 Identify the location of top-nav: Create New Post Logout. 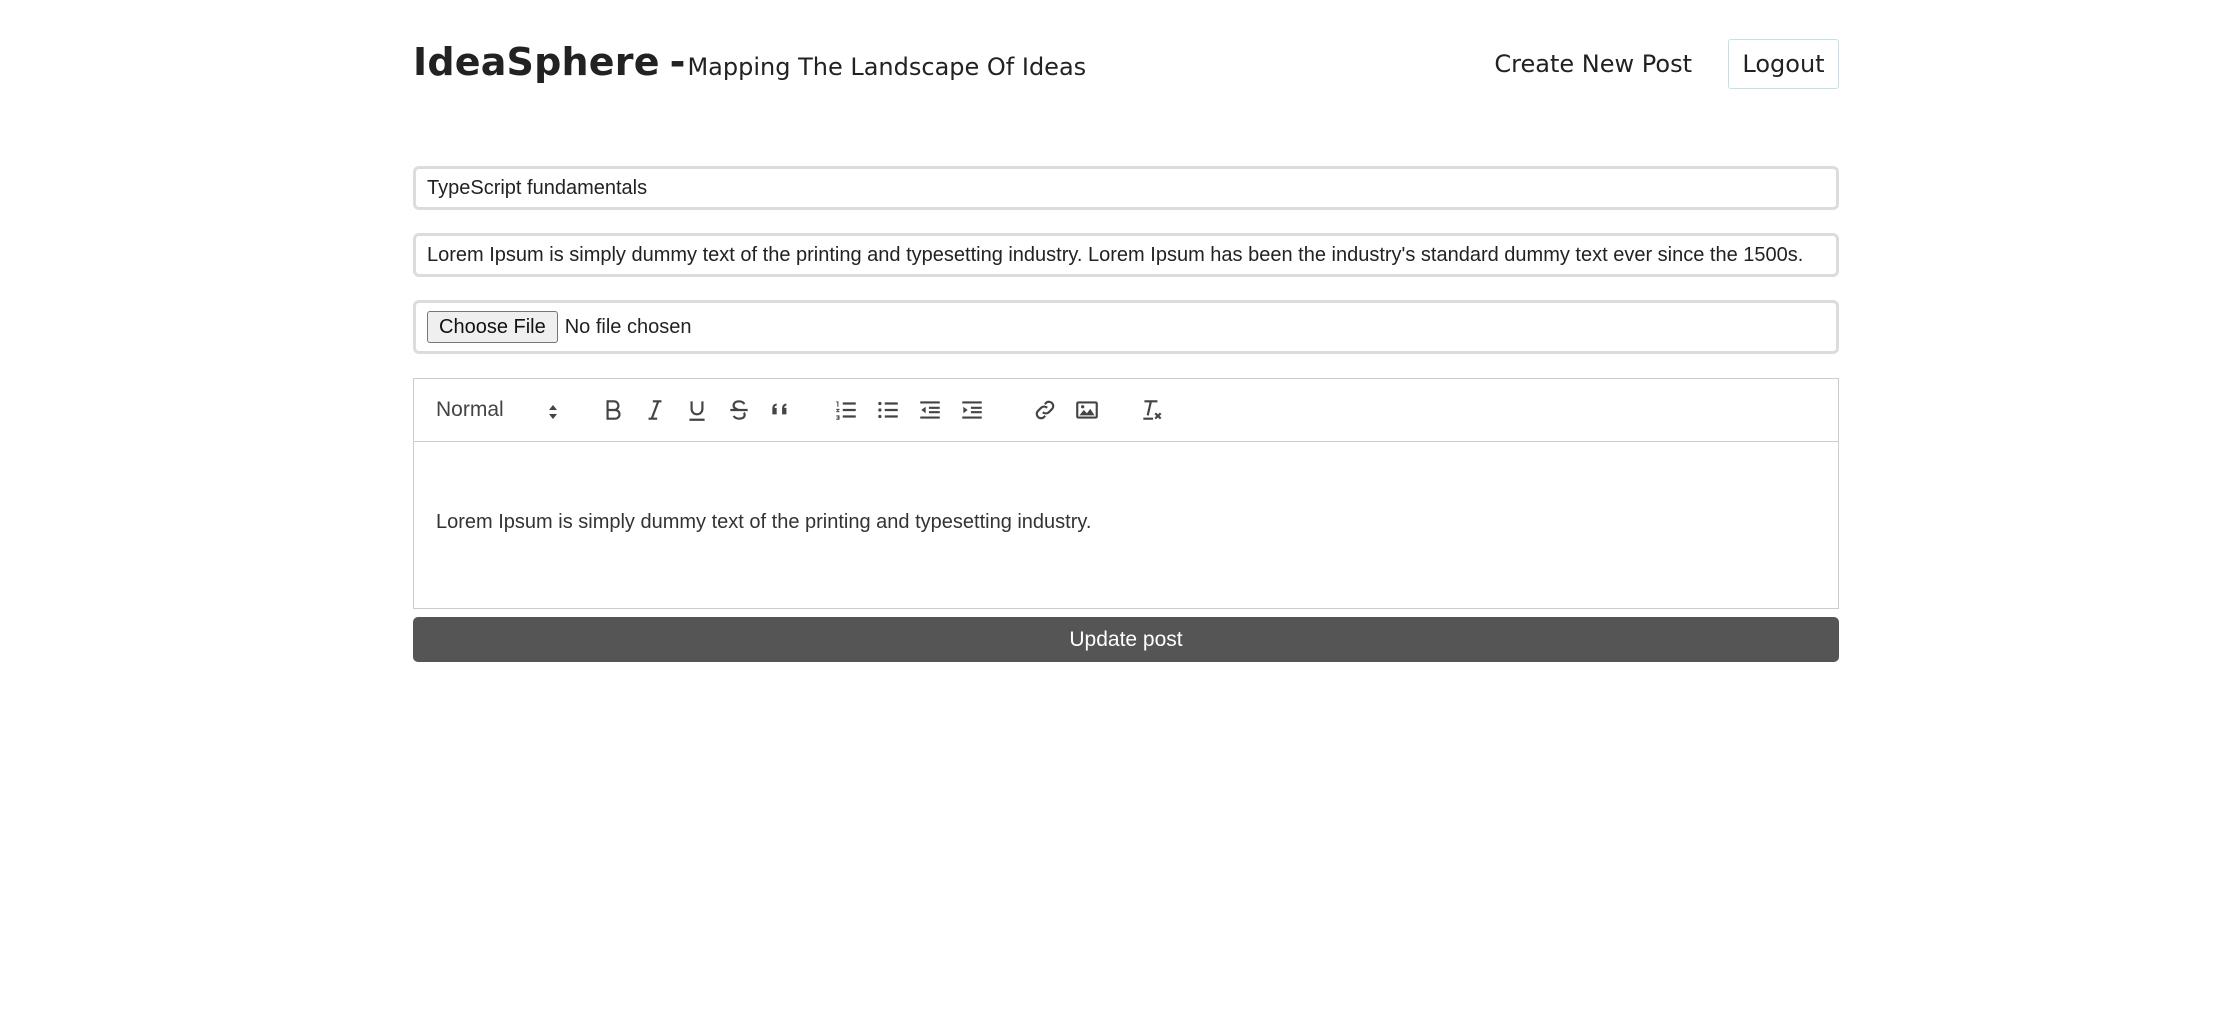
(1666, 64).